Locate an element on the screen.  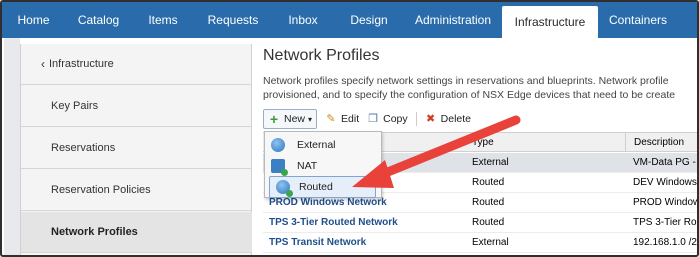
sidebar-item-reservations: Reservations is located at coordinates (137, 148).